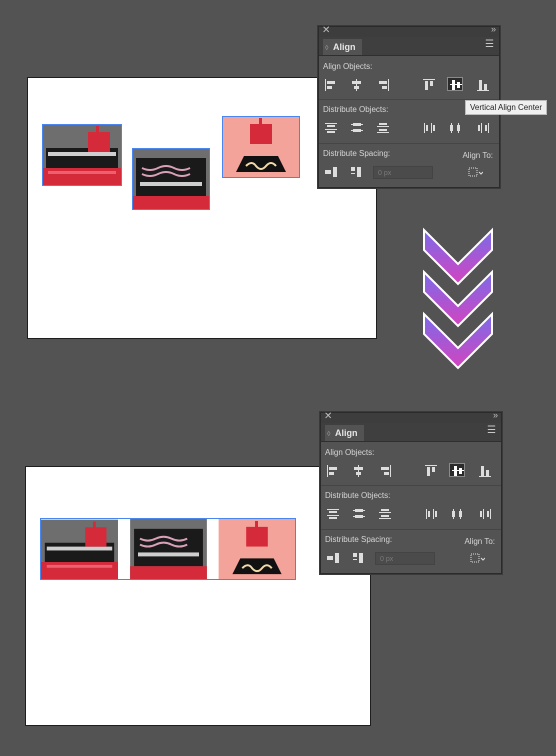 This screenshot has width=556, height=756. What do you see at coordinates (506, 107) in the screenshot?
I see `tooltip: Vertical Align Center` at bounding box center [506, 107].